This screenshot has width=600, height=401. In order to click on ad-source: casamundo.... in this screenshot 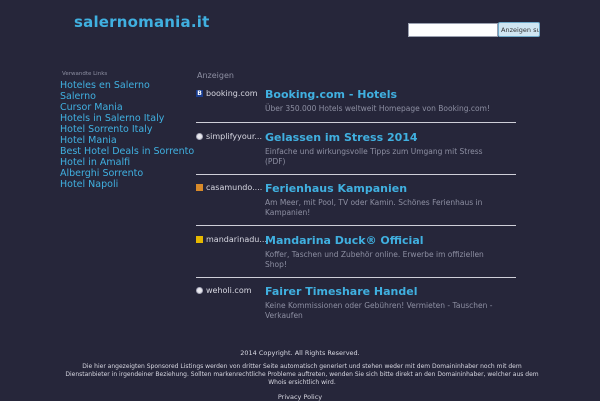, I will do `click(229, 187)`.